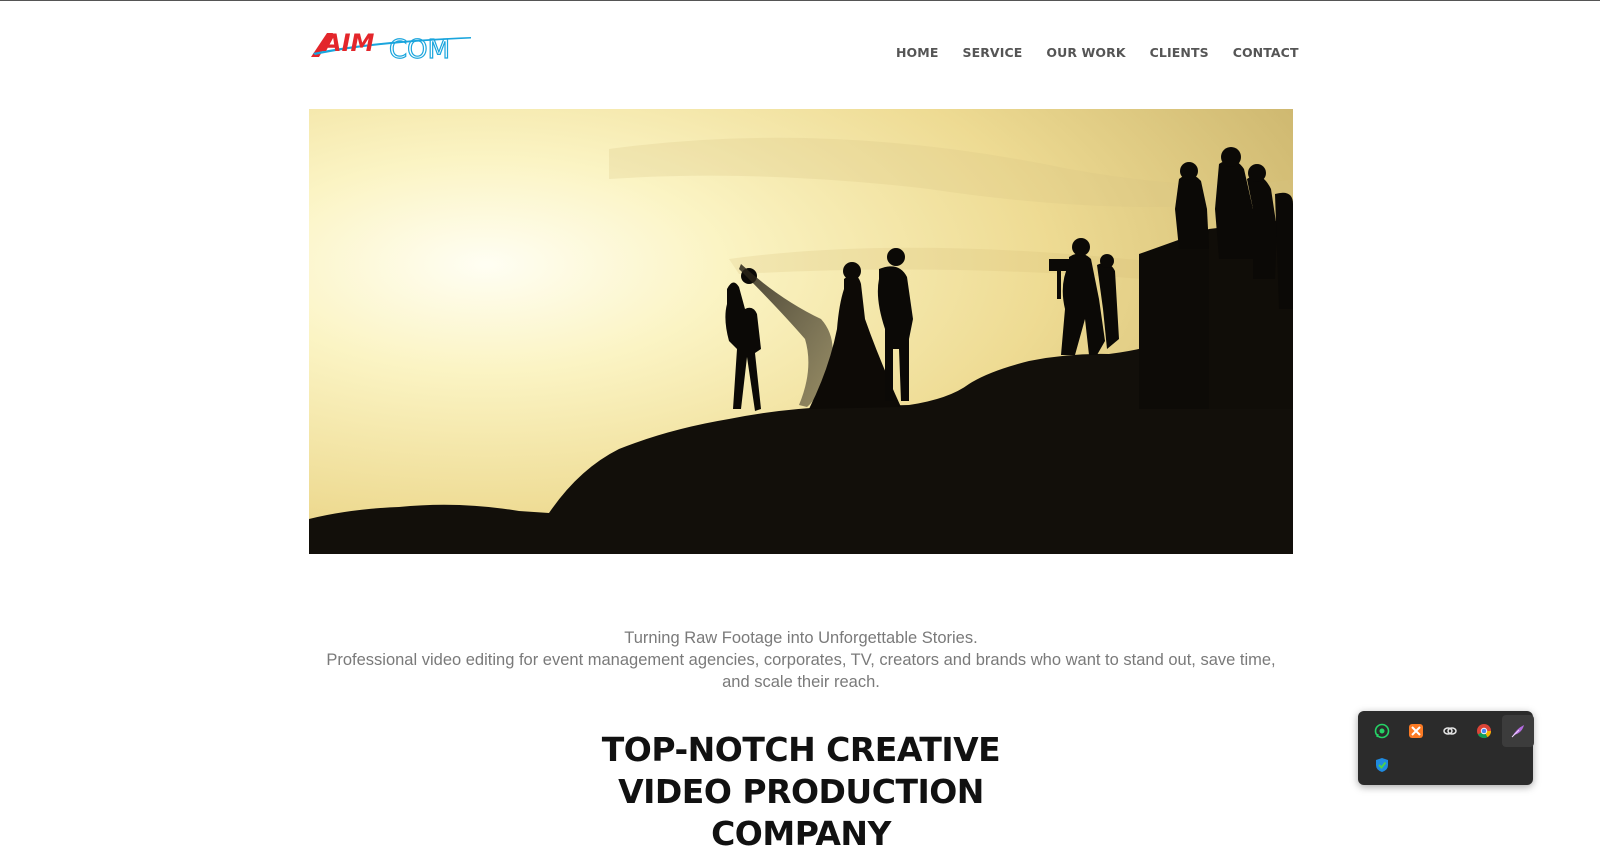 This screenshot has width=1600, height=855. I want to click on system-tray-overflow, so click(1446, 748).